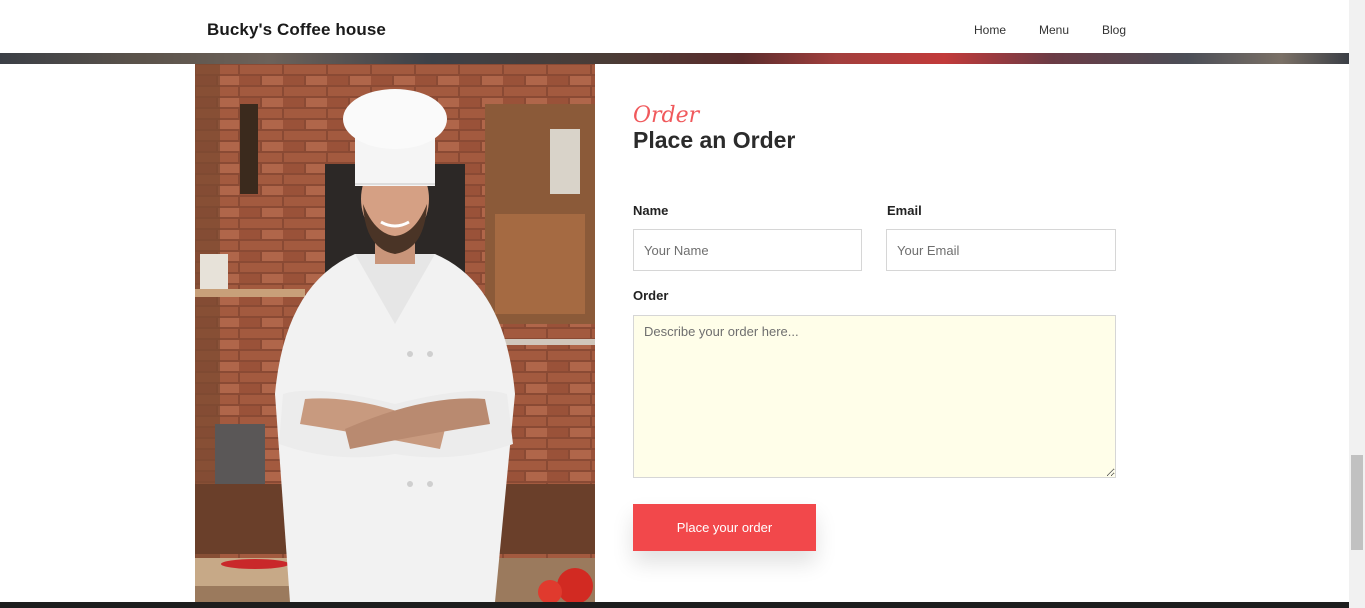 The height and width of the screenshot is (608, 1365). What do you see at coordinates (904, 210) in the screenshot?
I see `email-label: Email` at bounding box center [904, 210].